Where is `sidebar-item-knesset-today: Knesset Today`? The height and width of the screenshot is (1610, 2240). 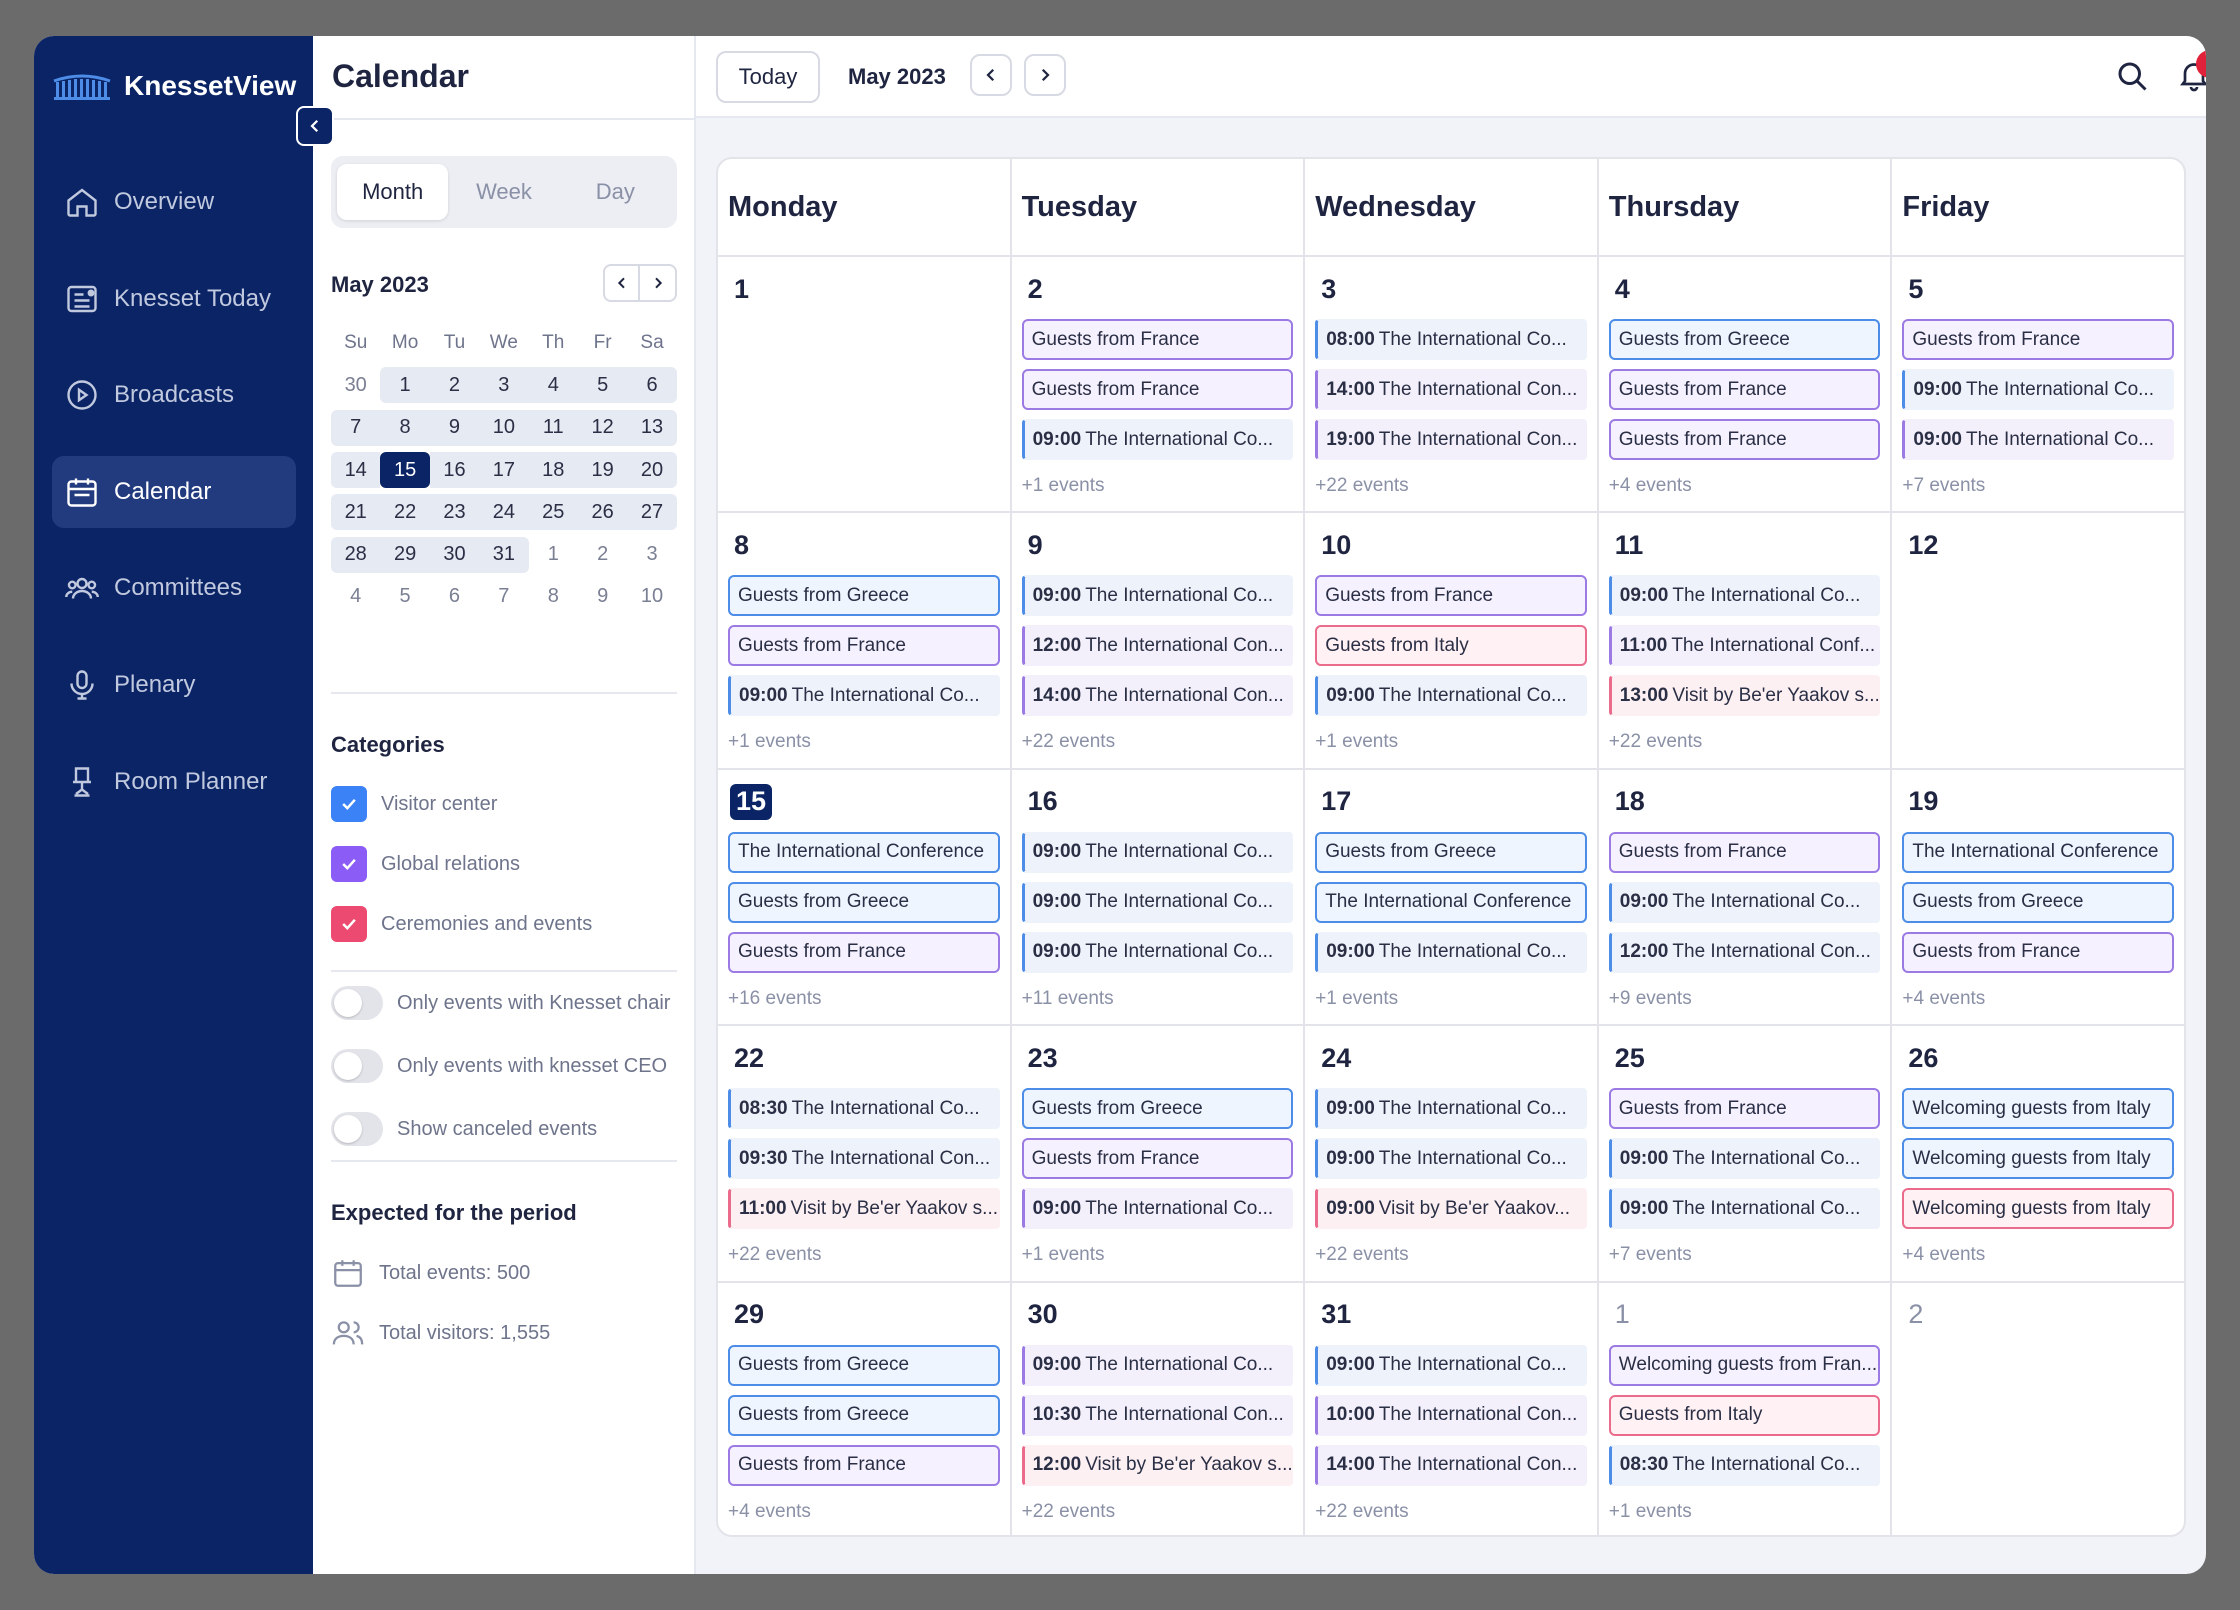 sidebar-item-knesset-today: Knesset Today is located at coordinates (174, 299).